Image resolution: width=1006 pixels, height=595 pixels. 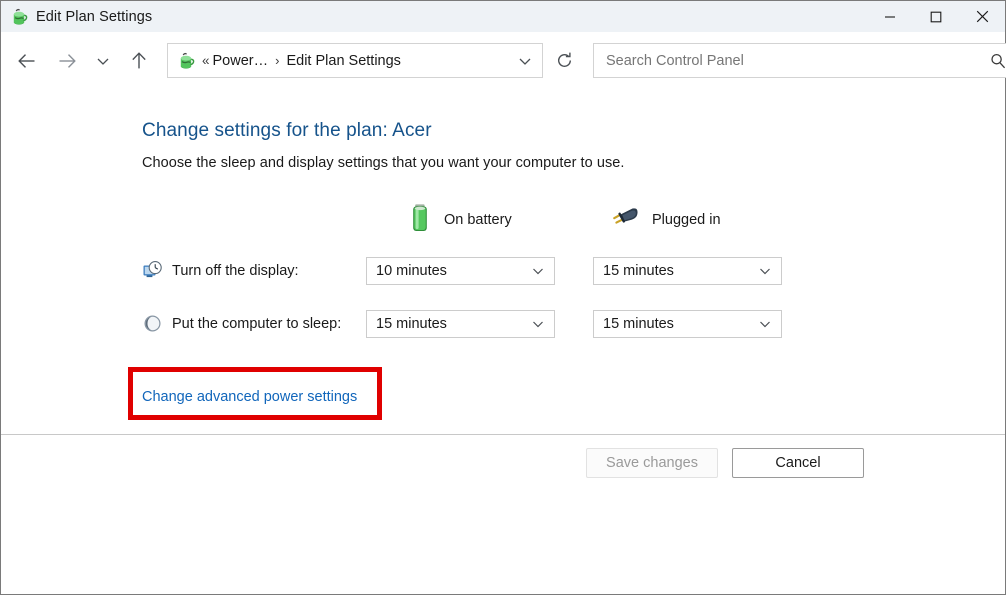 I want to click on cancel-button: Cancel, so click(x=798, y=463).